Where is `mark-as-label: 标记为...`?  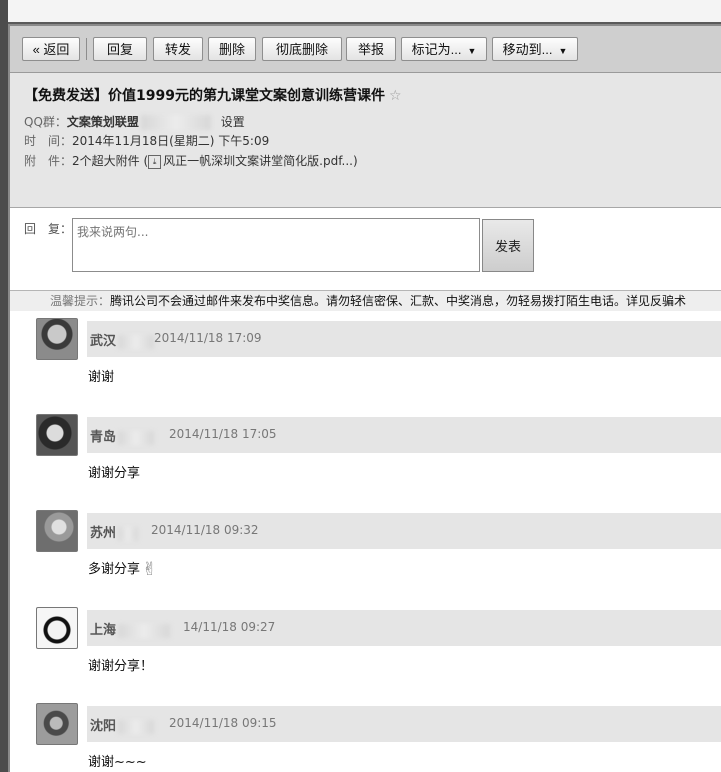 mark-as-label: 标记为... is located at coordinates (436, 49).